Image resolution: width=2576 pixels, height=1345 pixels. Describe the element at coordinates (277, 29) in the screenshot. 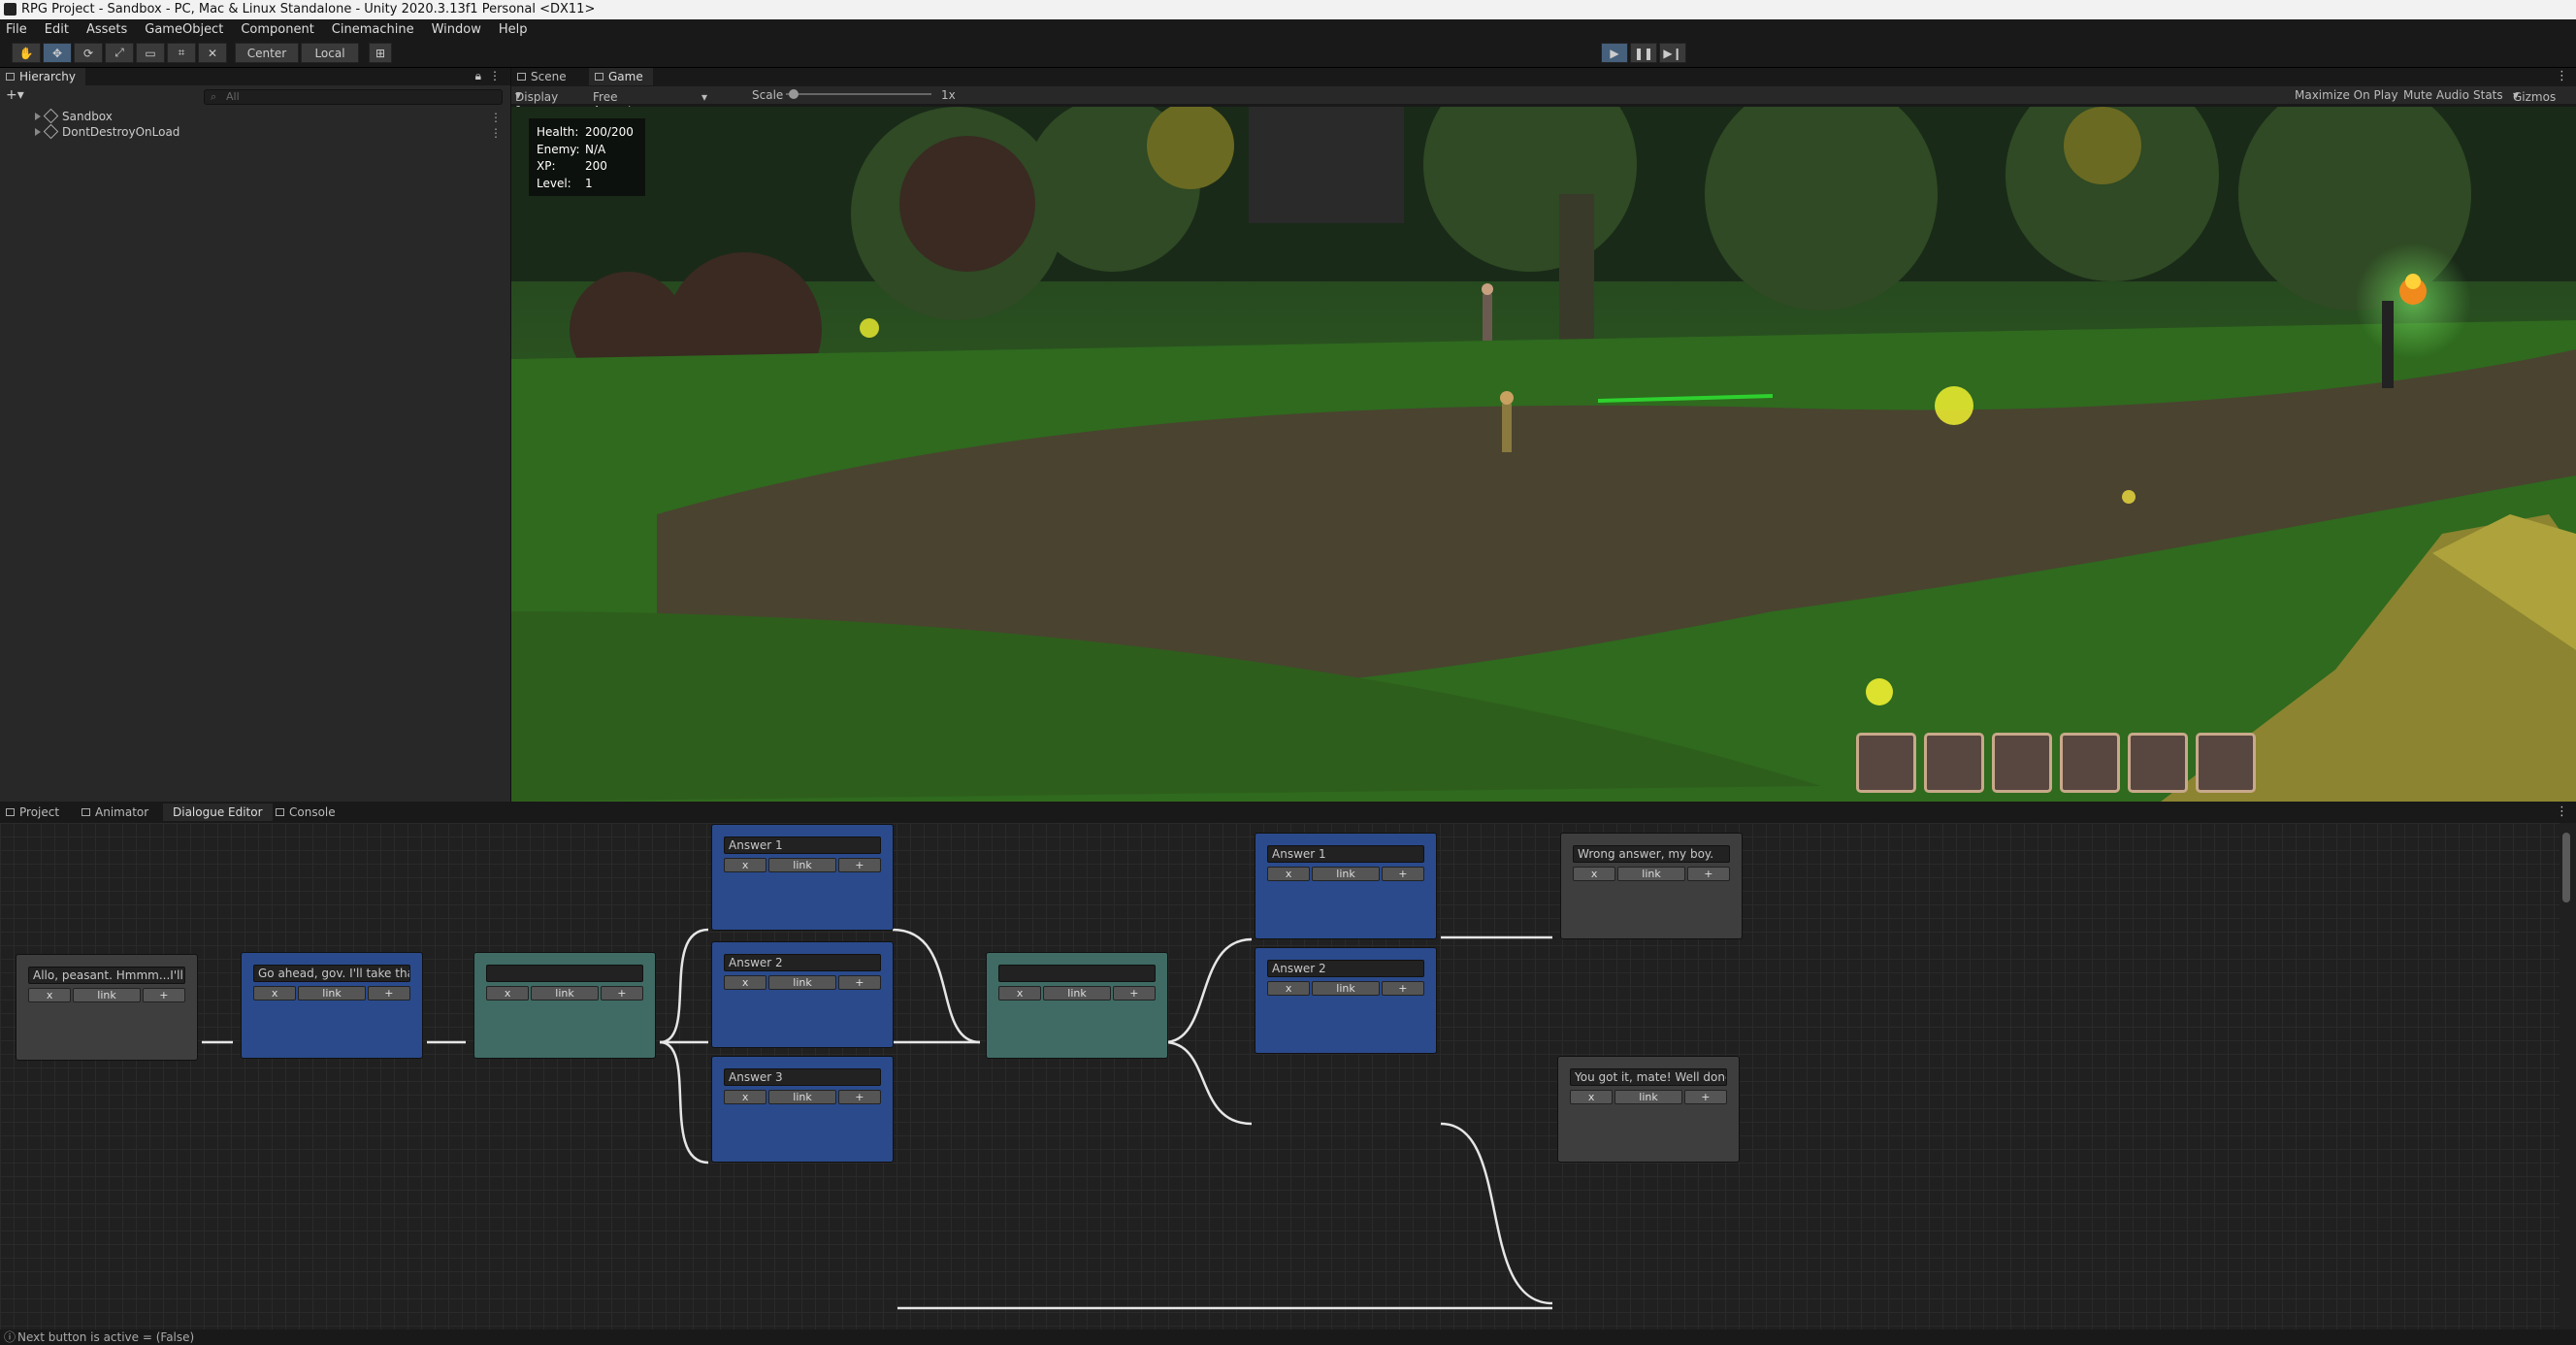

I see `menu-component: Component` at that location.